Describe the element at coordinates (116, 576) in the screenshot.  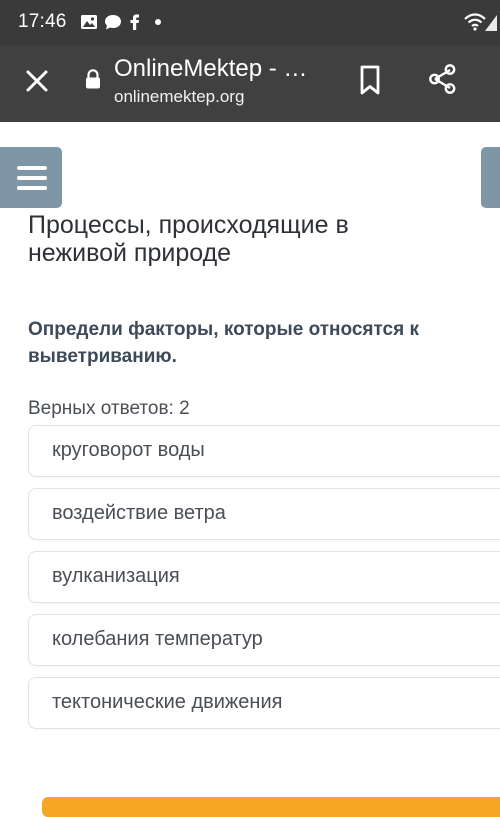
I see `answer-option-label: вулканизация` at that location.